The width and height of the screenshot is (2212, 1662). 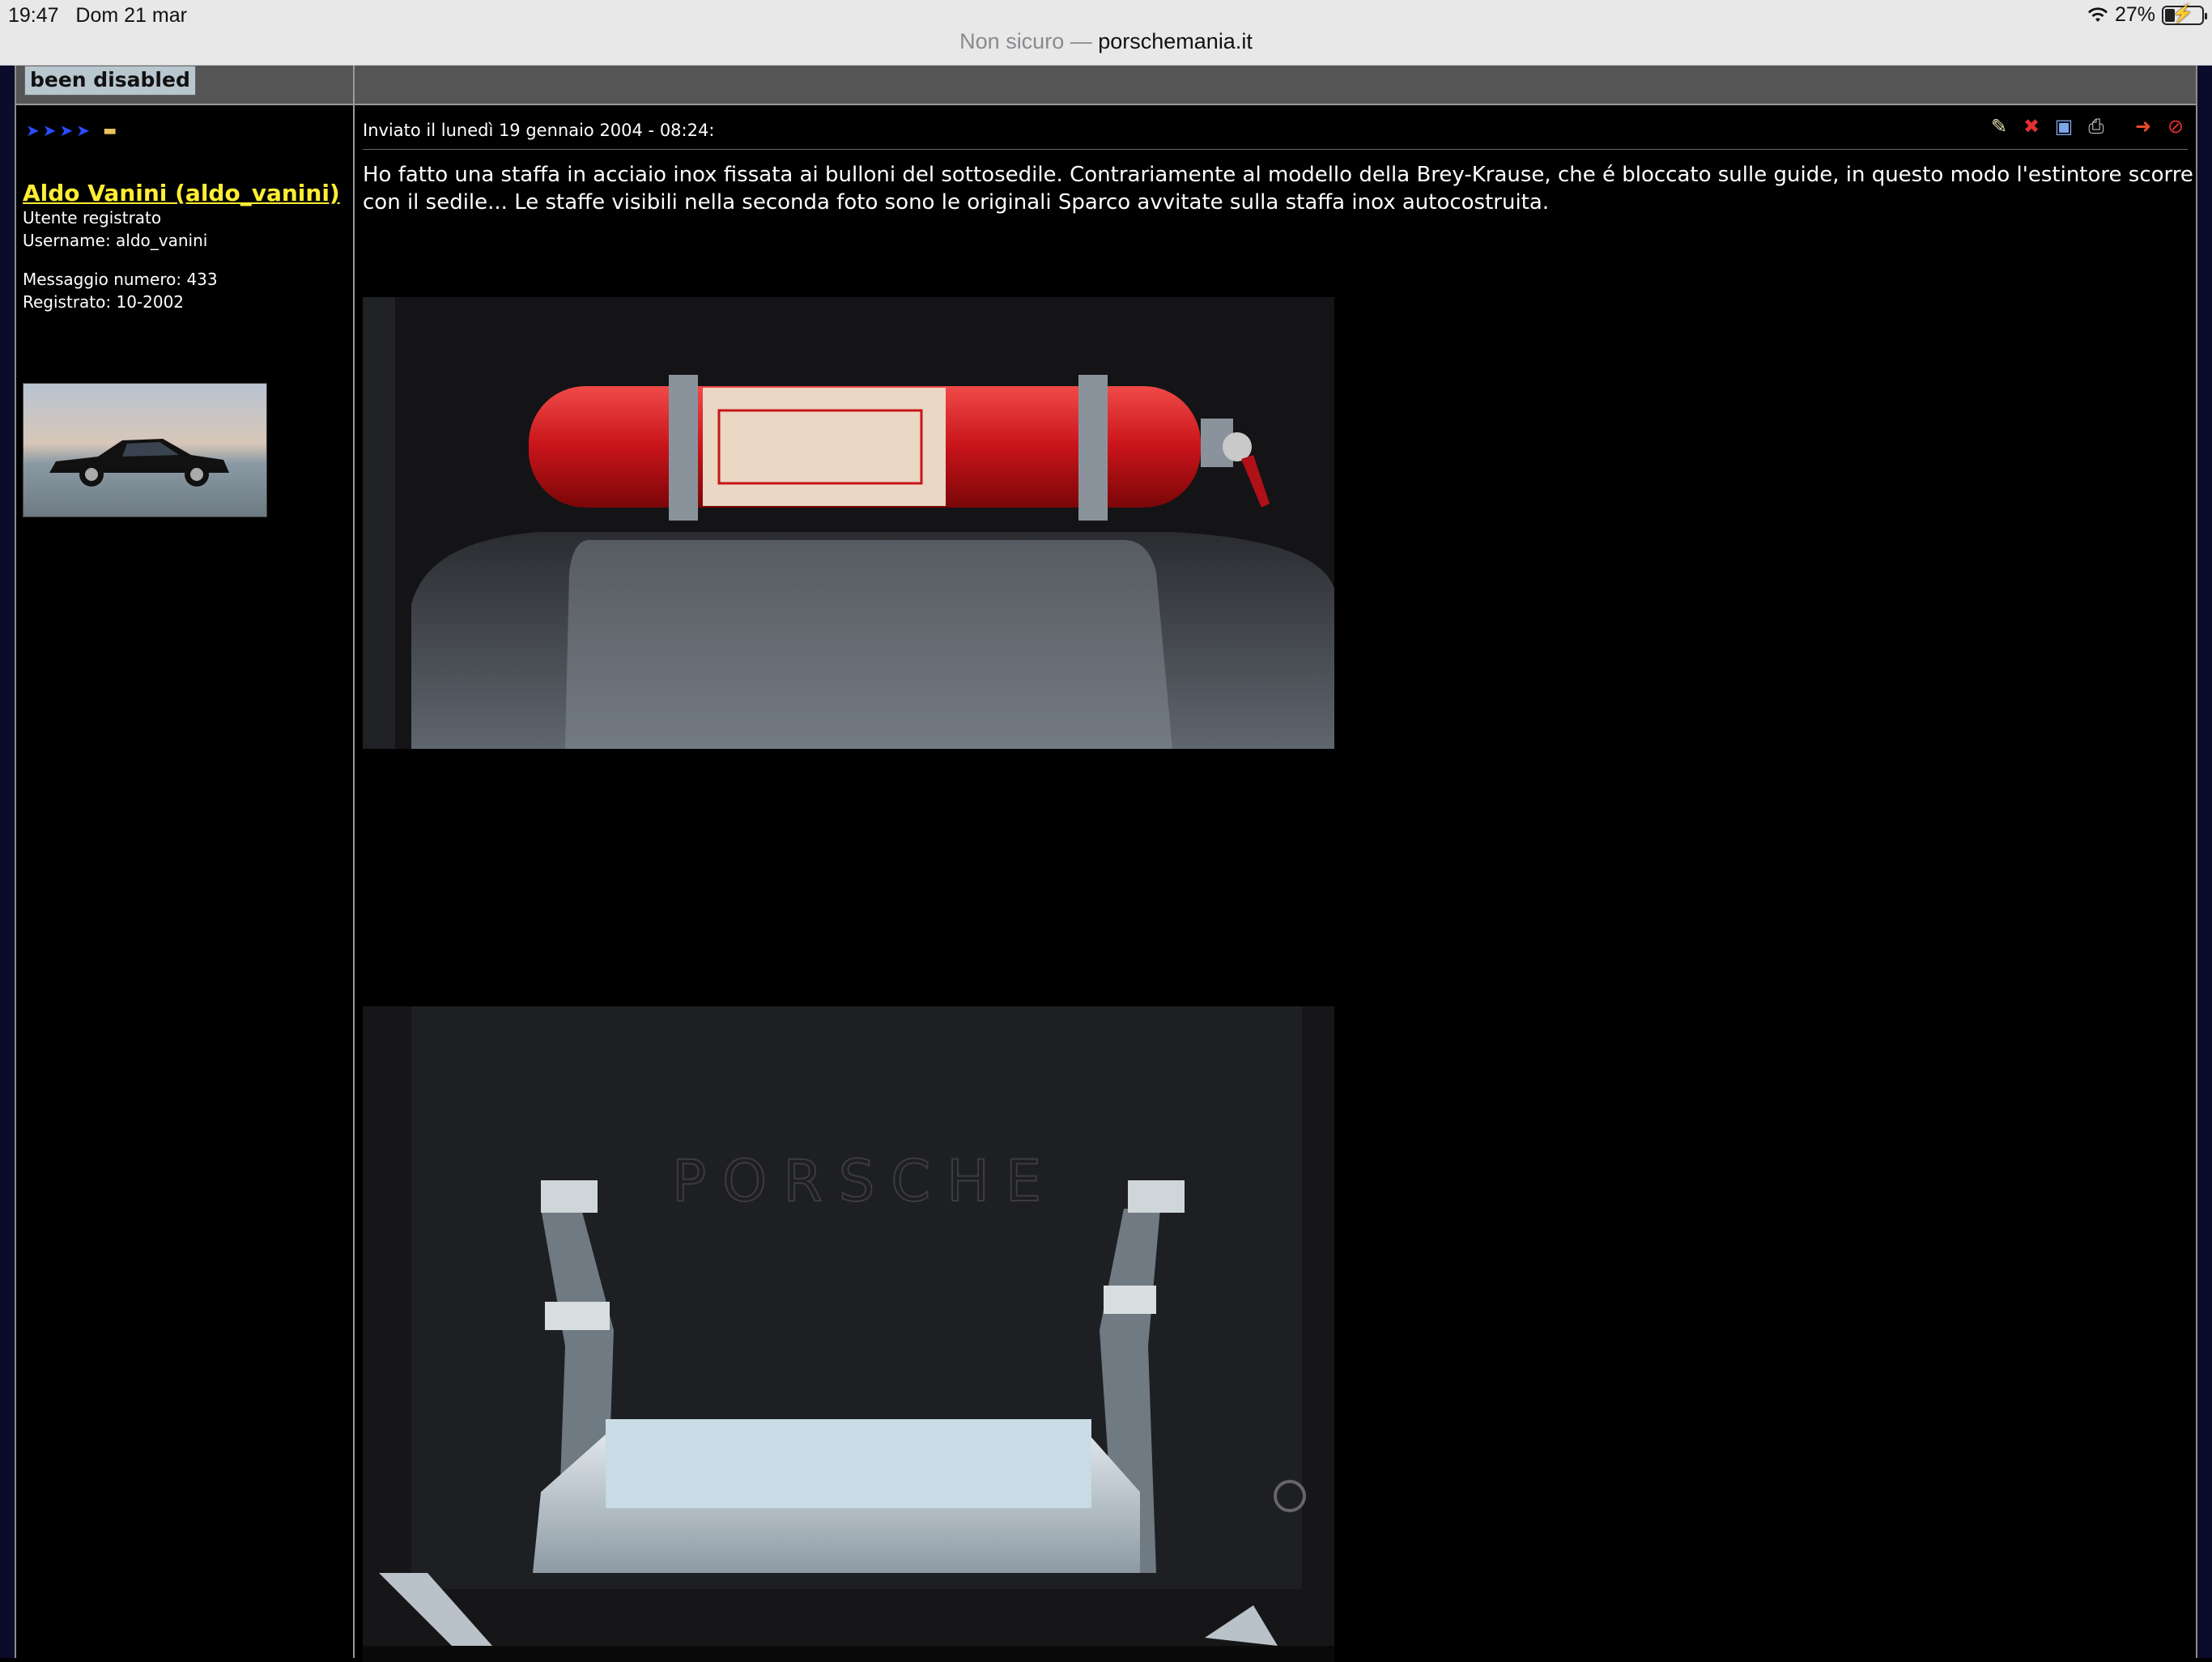 I want to click on delete-post-icon: ✖, so click(x=2031, y=126).